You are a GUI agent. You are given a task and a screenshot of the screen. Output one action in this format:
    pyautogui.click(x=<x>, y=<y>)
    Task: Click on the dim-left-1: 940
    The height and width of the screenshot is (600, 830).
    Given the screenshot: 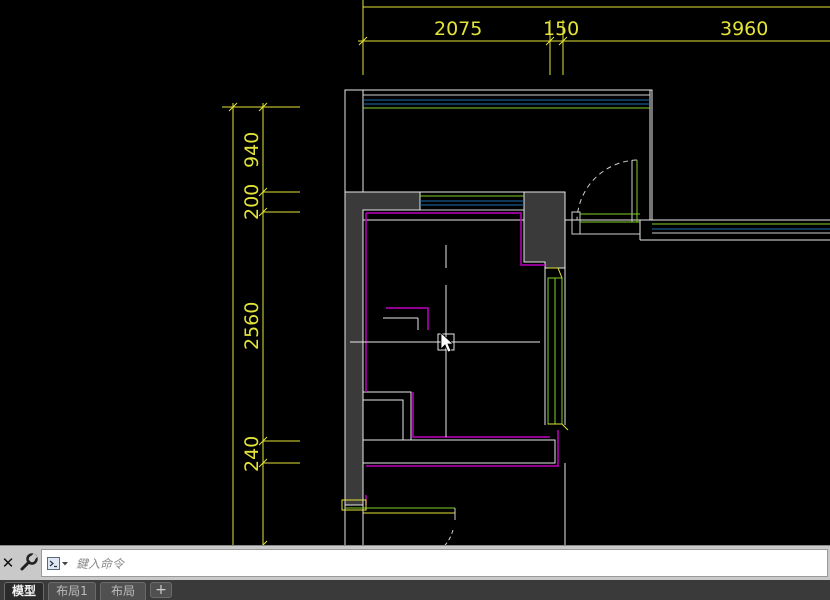 What is the action you would take?
    pyautogui.click(x=252, y=150)
    